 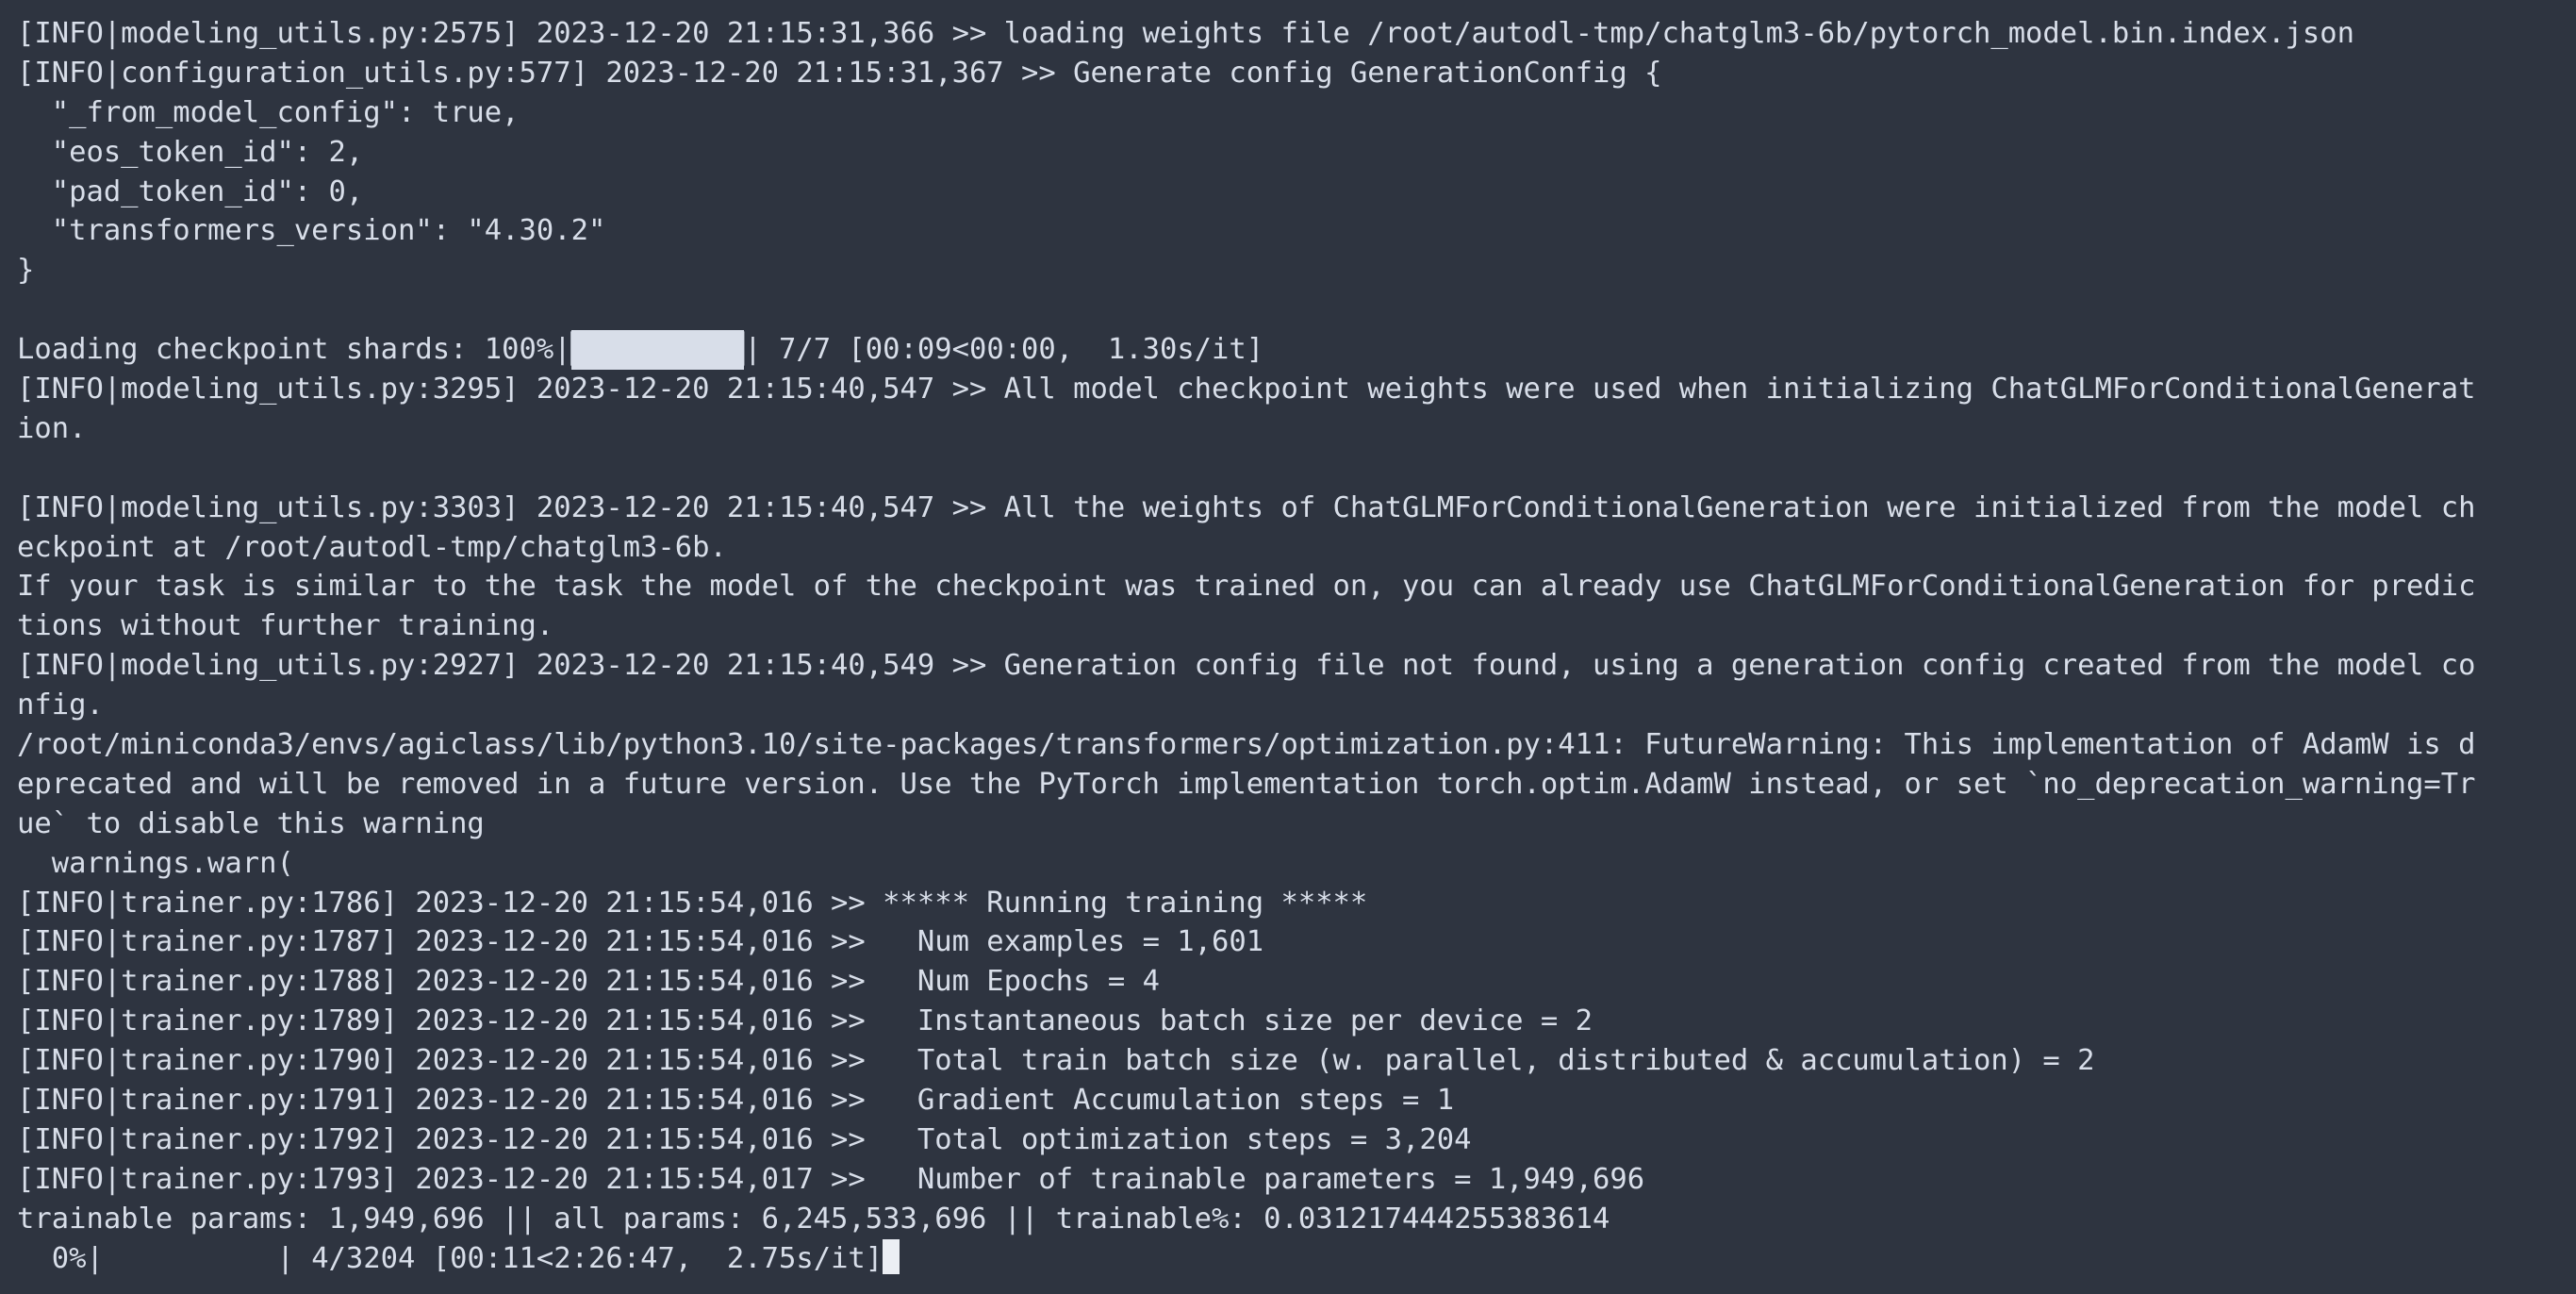 What do you see at coordinates (294, 350) in the screenshot?
I see `progress-prefix: Loading checkpoint shards: 100%|` at bounding box center [294, 350].